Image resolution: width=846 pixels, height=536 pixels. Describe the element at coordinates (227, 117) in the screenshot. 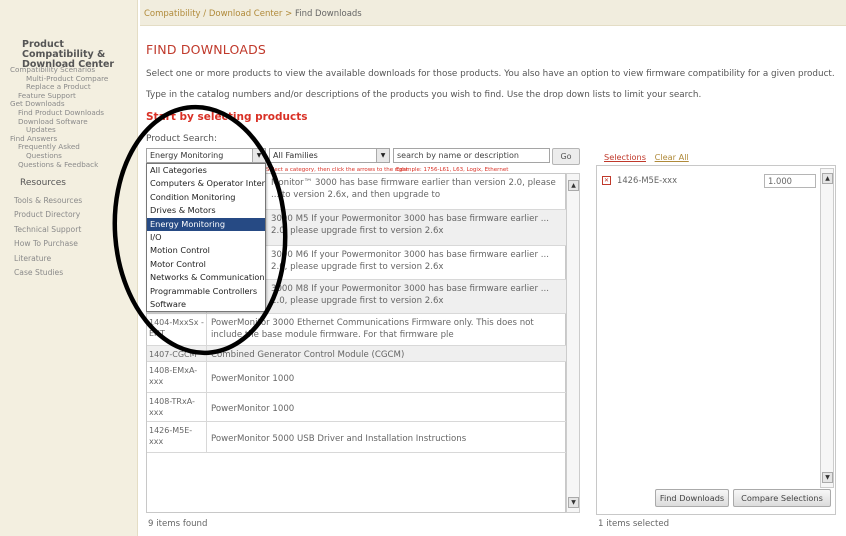

I see `start-heading: Start by selecting products` at that location.